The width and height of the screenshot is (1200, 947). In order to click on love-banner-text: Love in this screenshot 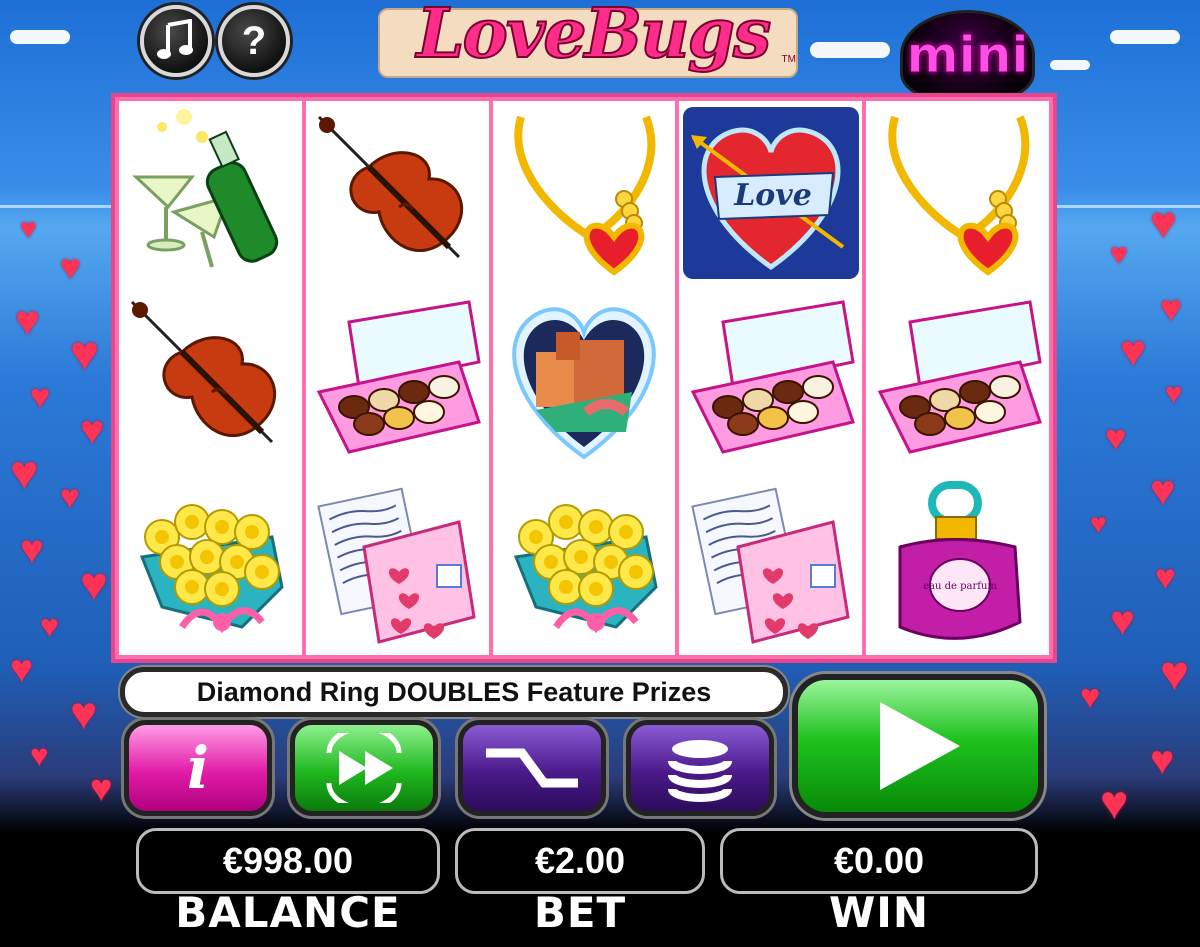, I will do `click(772, 195)`.